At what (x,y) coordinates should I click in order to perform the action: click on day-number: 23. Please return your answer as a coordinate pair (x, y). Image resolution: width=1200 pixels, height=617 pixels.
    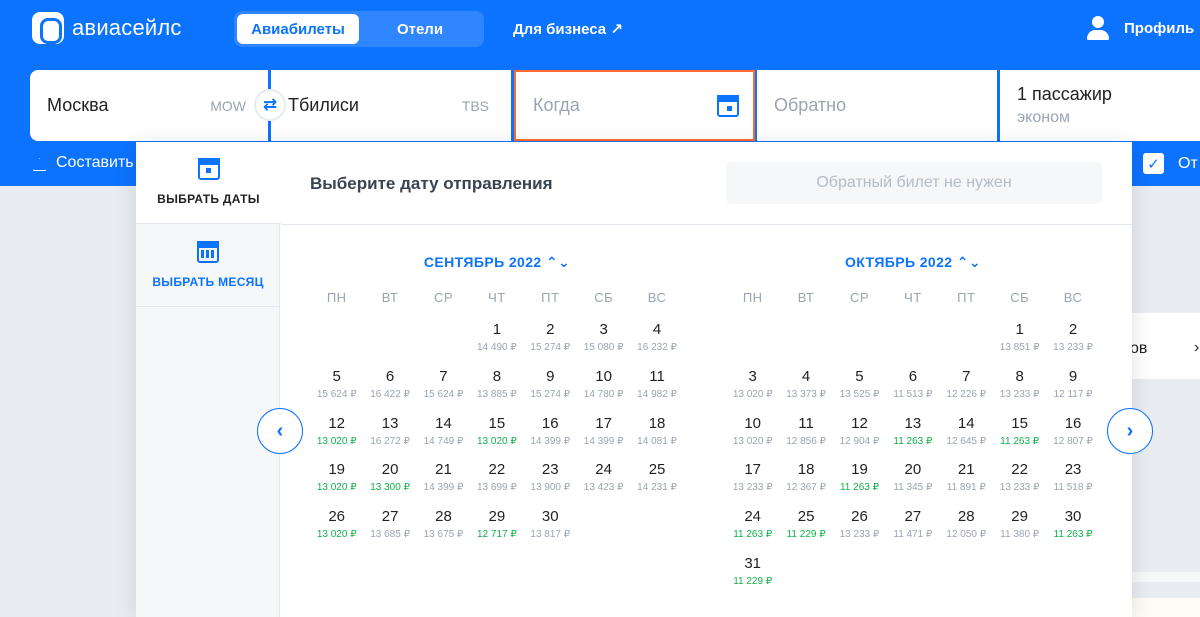
    Looking at the image, I should click on (550, 470).